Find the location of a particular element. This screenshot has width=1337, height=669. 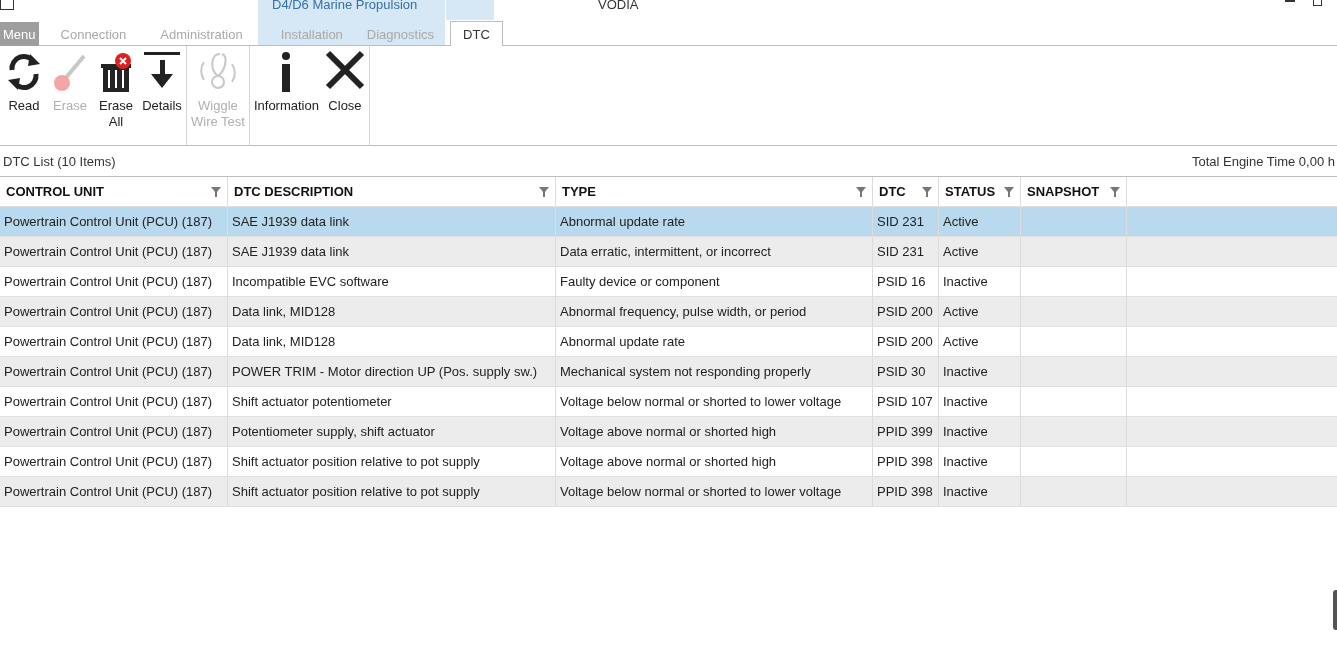

table-row: Powertrain Control Unit (PCU) (187) Data link, MID128 Abnormal frequency, pulse width, or period PSID 200 Active is located at coordinates (668, 312).